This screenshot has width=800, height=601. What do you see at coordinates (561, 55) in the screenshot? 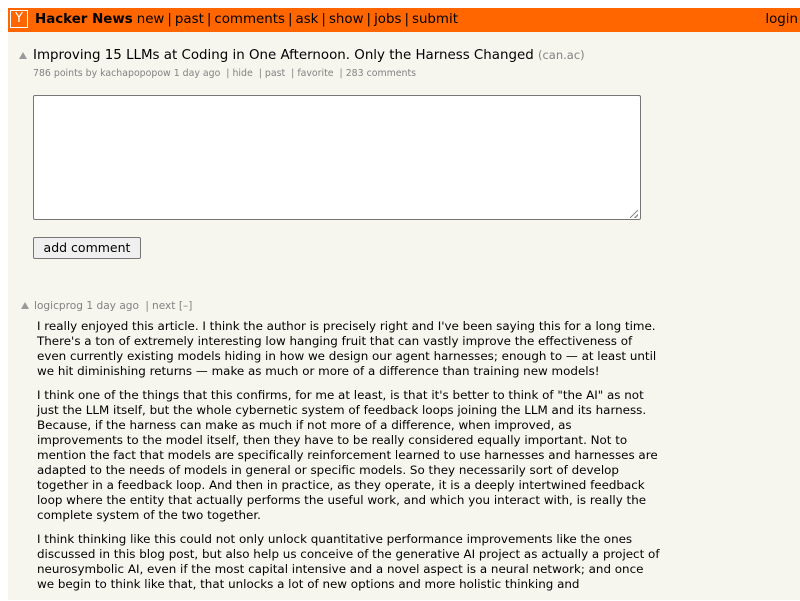
I see `story-domain: (can.ac)` at bounding box center [561, 55].